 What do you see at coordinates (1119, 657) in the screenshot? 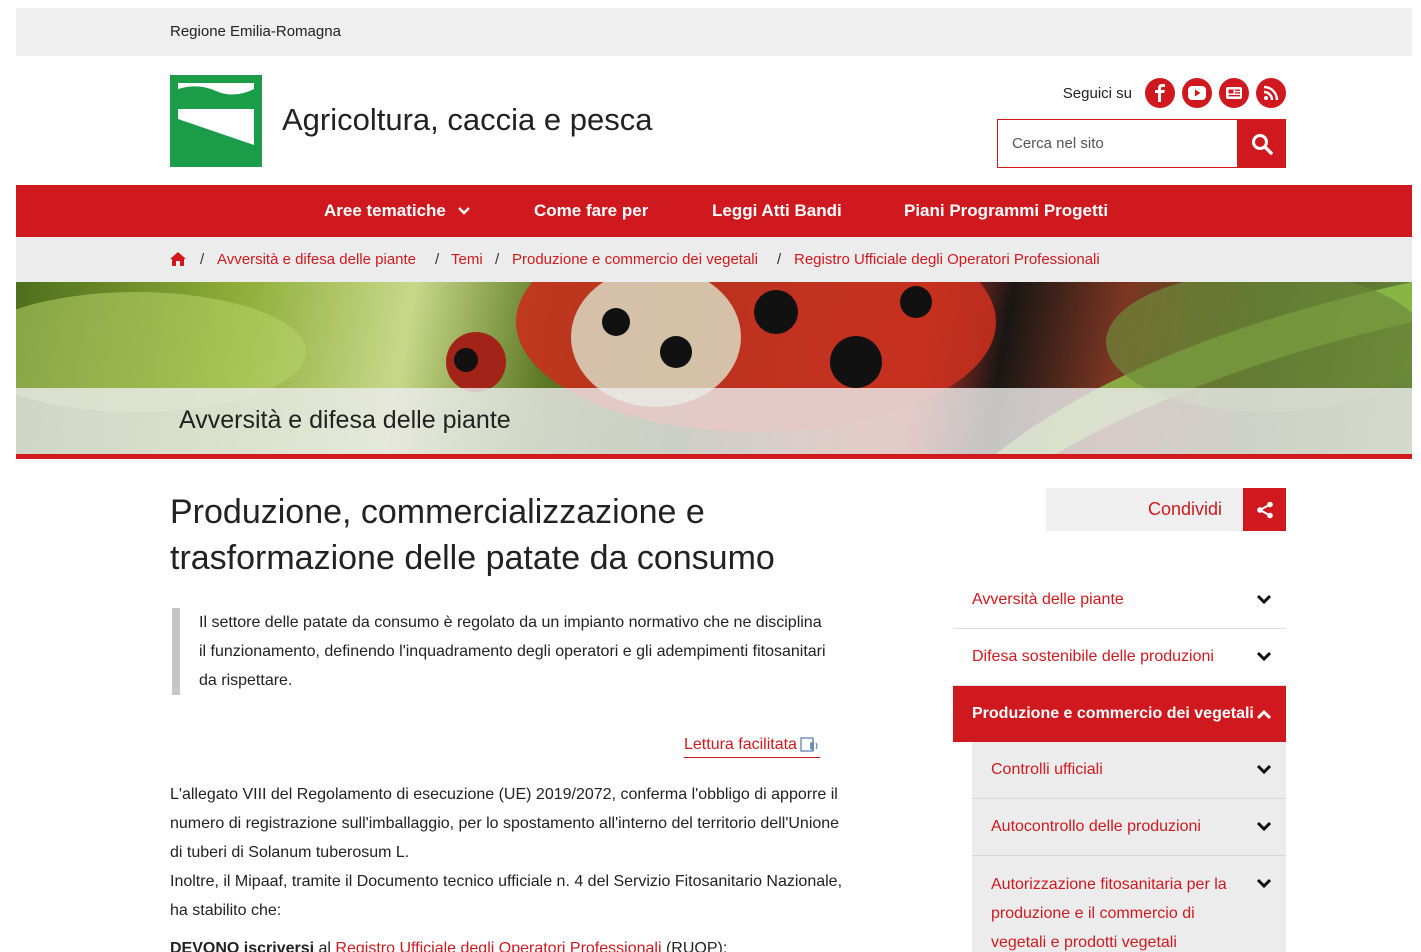
I see `sidebar-item-difesa: Difesa sostenibile delle produzioni` at bounding box center [1119, 657].